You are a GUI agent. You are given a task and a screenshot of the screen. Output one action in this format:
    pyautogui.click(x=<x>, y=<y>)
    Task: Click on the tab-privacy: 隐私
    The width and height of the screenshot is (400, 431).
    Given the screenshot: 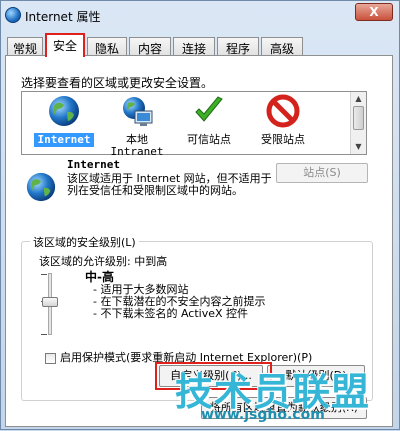 What is the action you would take?
    pyautogui.click(x=107, y=46)
    